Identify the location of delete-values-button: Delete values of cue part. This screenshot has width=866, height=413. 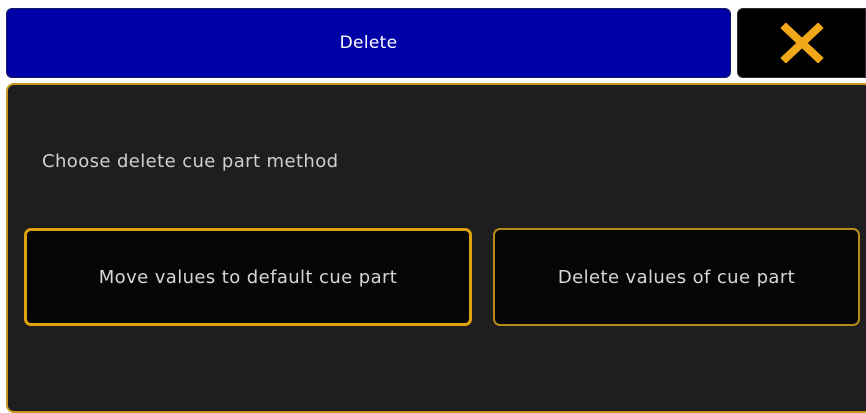
(676, 277).